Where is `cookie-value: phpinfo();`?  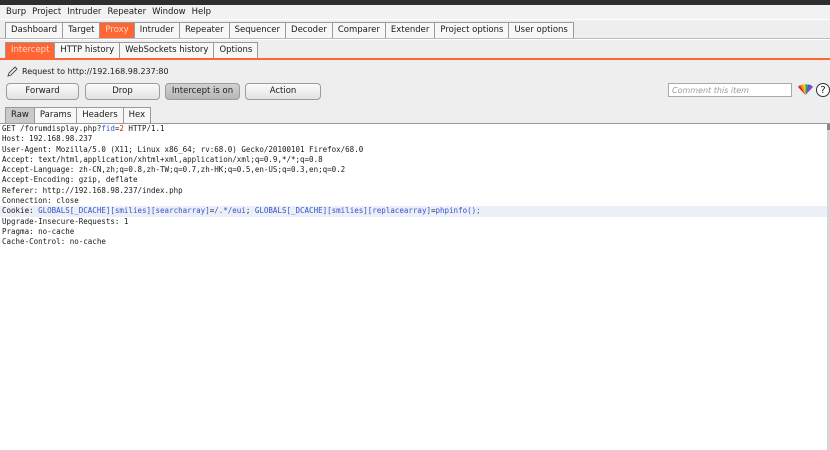 cookie-value: phpinfo(); is located at coordinates (458, 211).